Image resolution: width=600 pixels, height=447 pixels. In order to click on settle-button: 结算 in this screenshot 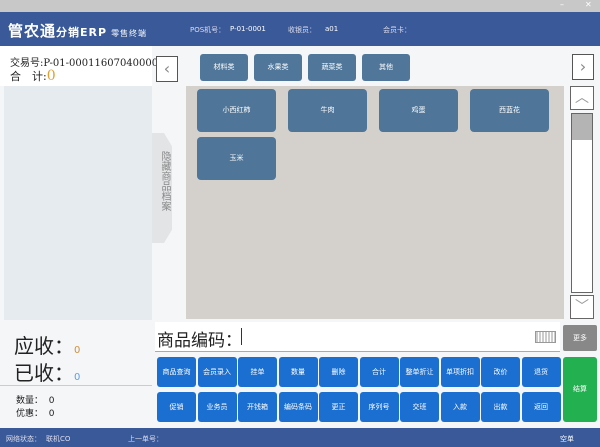, I will do `click(580, 389)`.